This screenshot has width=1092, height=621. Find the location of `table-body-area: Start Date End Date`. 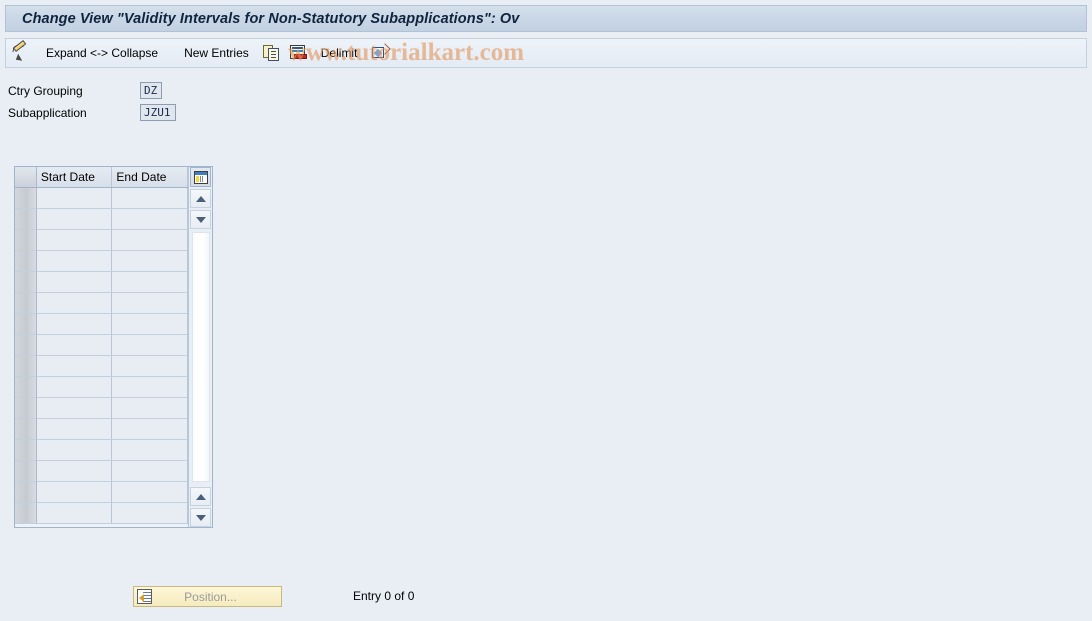

table-body-area: Start Date End Date is located at coordinates (102, 347).